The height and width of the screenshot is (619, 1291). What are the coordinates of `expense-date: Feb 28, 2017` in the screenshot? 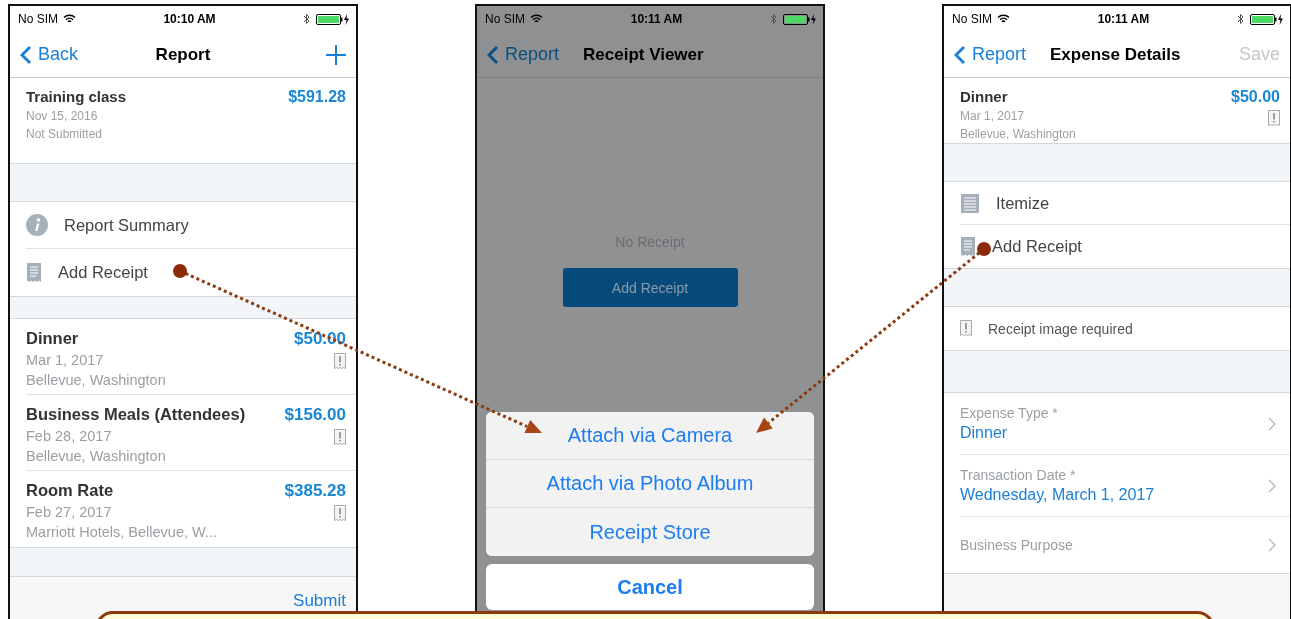 It's located at (69, 436).